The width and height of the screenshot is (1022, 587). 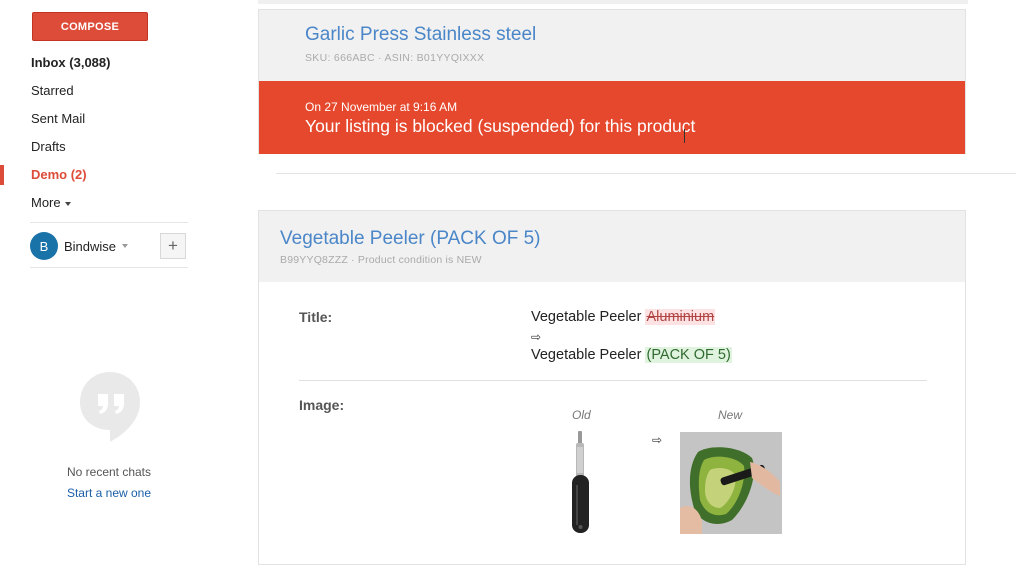 What do you see at coordinates (46, 202) in the screenshot?
I see `nav-item-more-label: More` at bounding box center [46, 202].